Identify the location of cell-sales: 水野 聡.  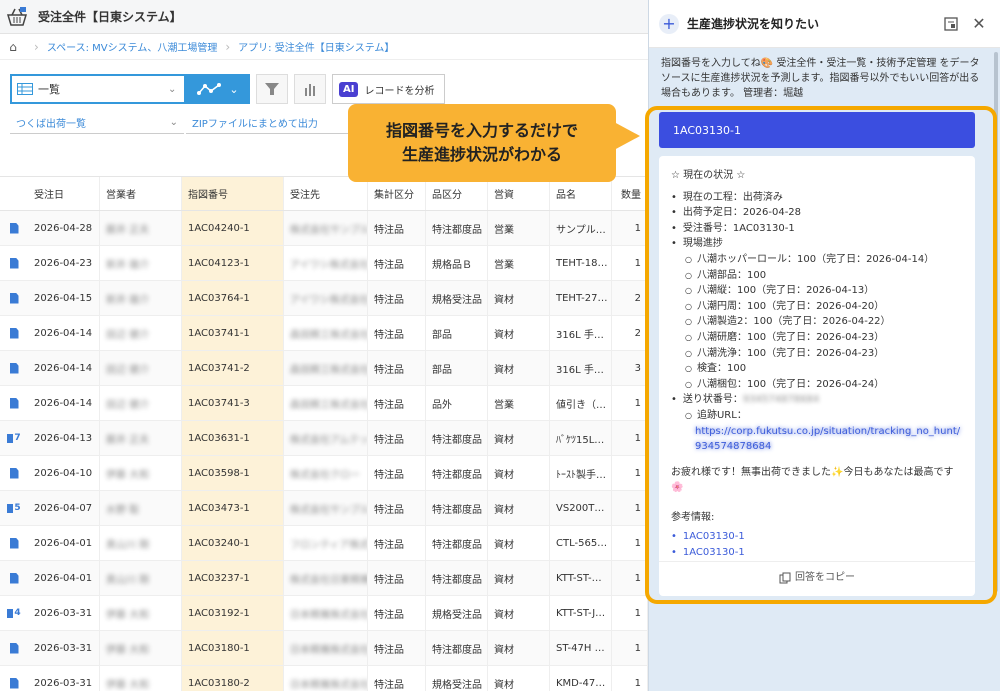
(141, 508).